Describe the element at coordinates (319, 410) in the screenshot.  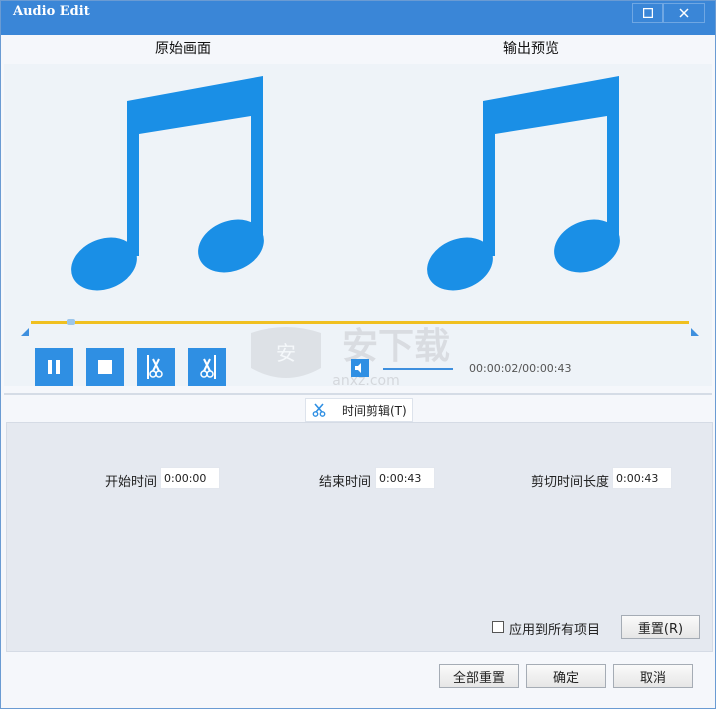
I see `scissors-icon` at that location.